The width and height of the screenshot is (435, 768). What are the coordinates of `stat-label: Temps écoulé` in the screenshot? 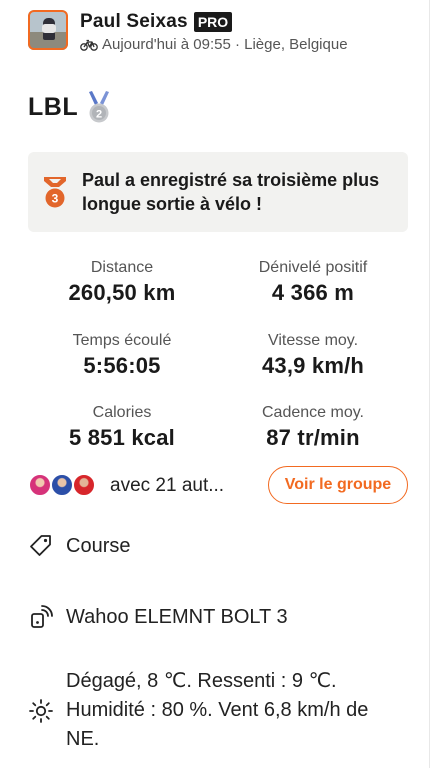 It's located at (122, 340).